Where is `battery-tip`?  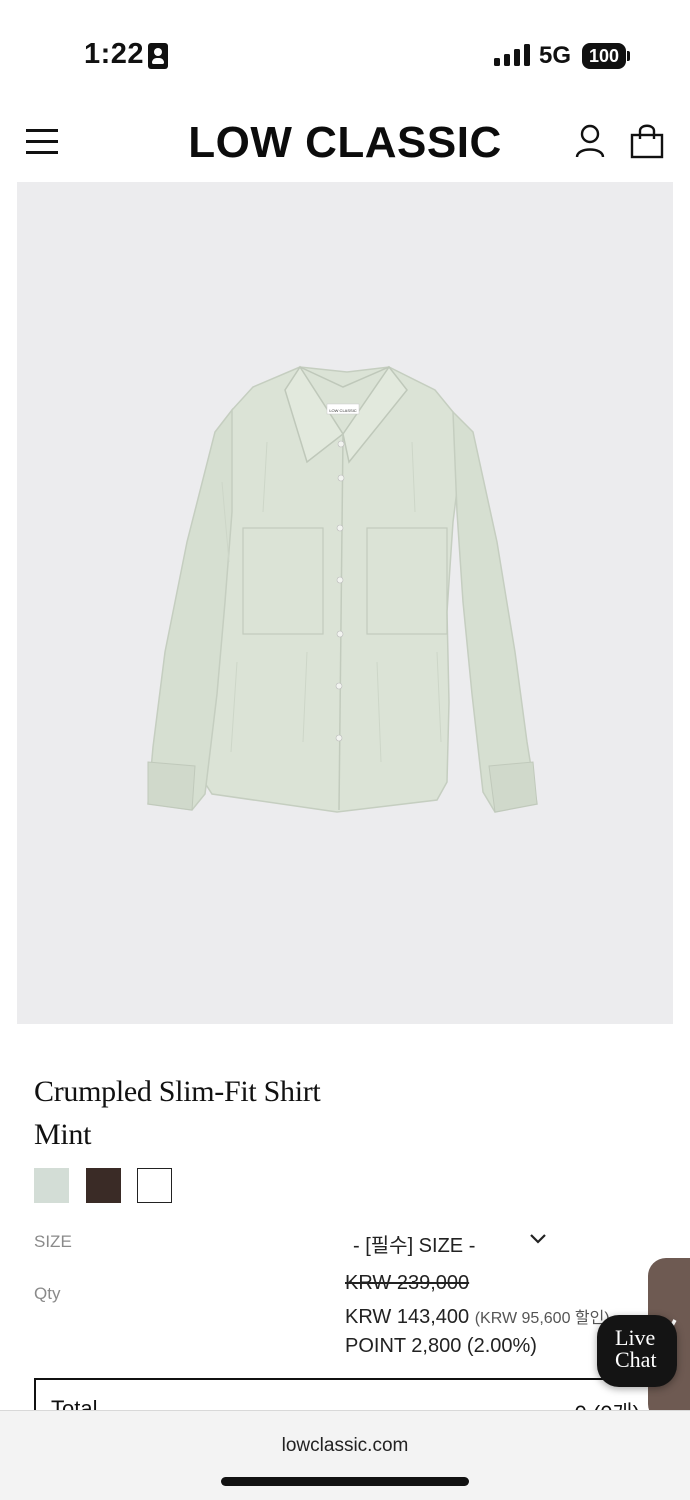
battery-tip is located at coordinates (628, 56).